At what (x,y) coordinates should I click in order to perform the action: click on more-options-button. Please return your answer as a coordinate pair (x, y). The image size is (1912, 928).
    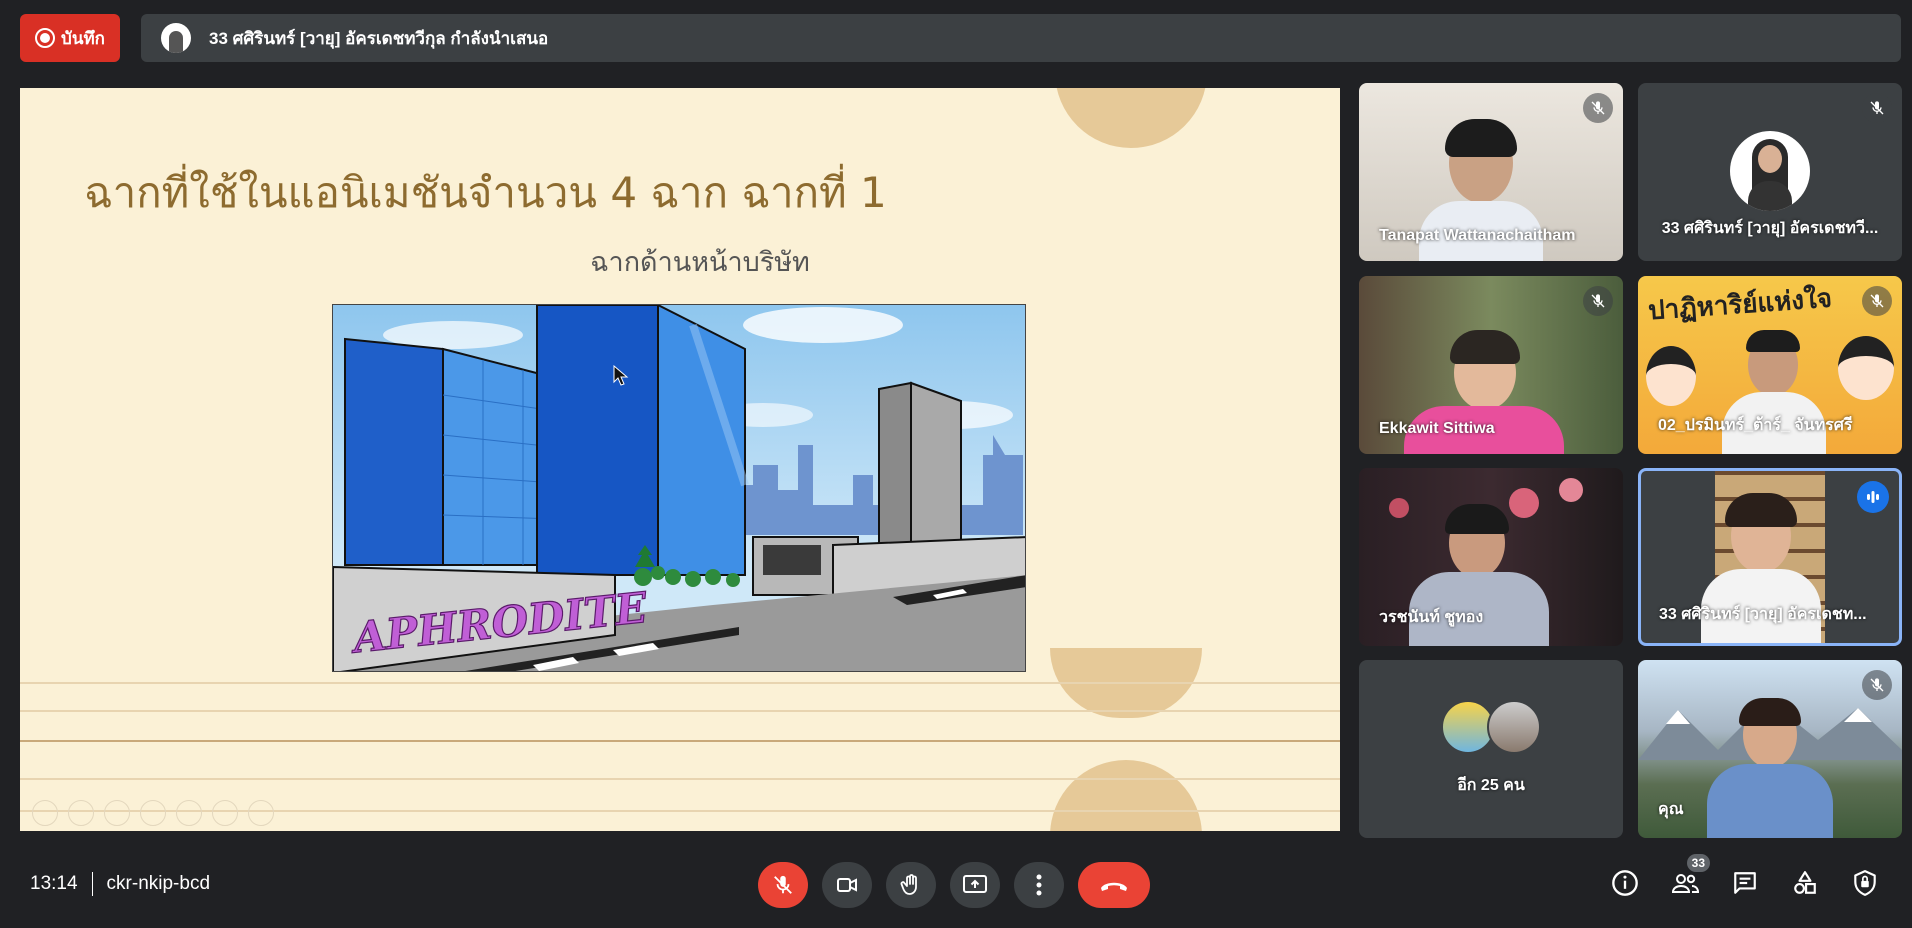
    Looking at the image, I should click on (1039, 885).